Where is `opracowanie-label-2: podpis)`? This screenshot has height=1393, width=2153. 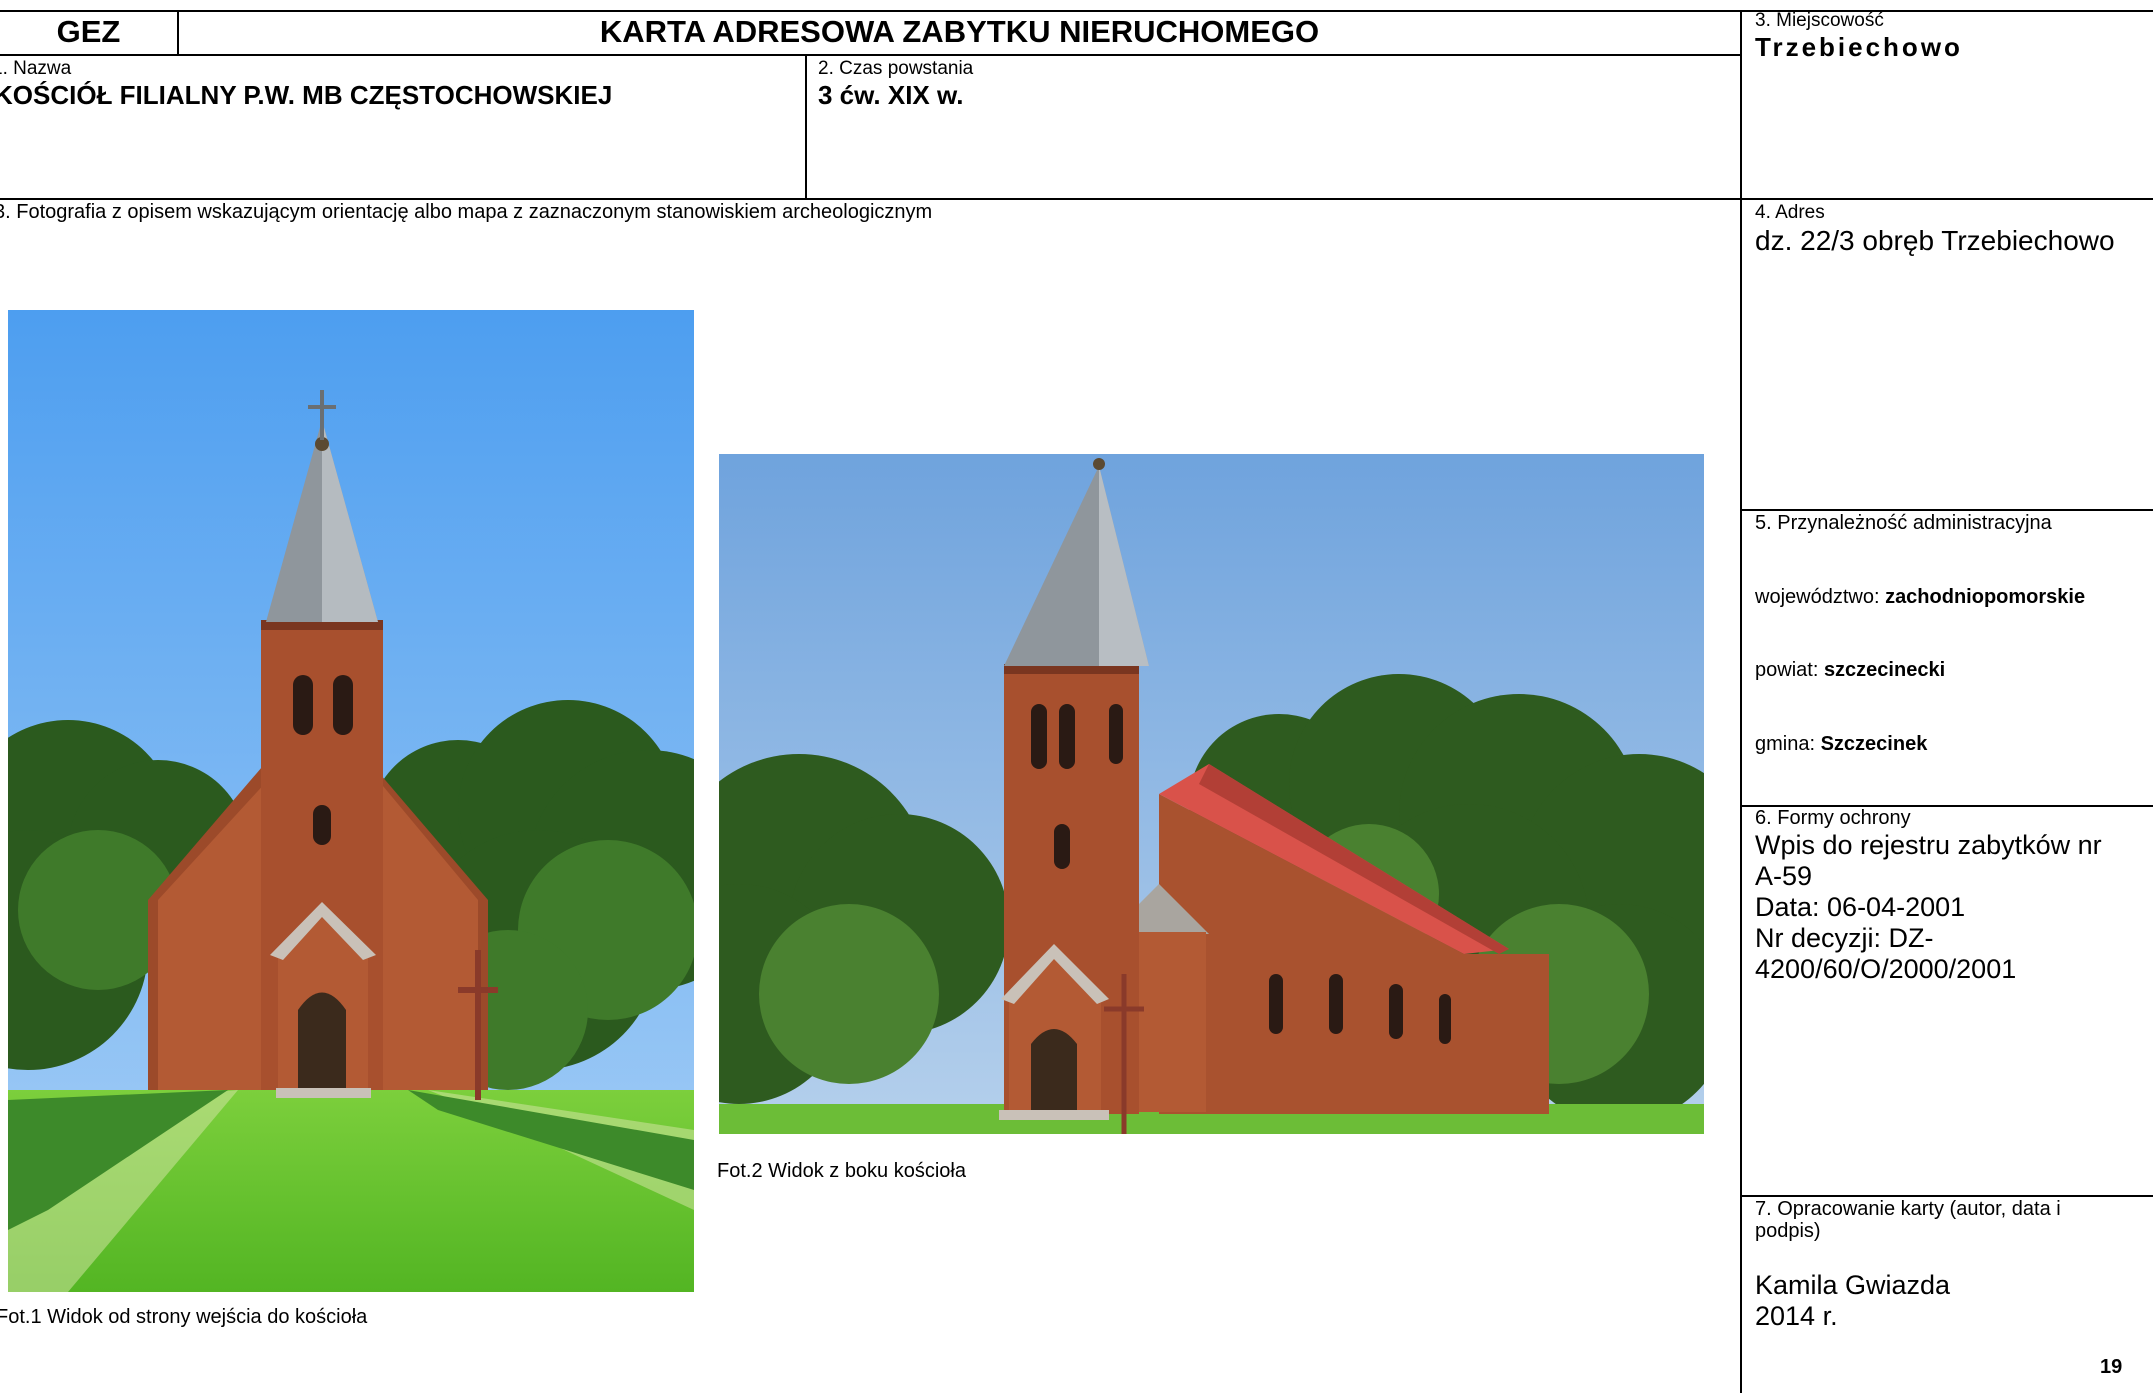 opracowanie-label-2: podpis) is located at coordinates (1788, 1231).